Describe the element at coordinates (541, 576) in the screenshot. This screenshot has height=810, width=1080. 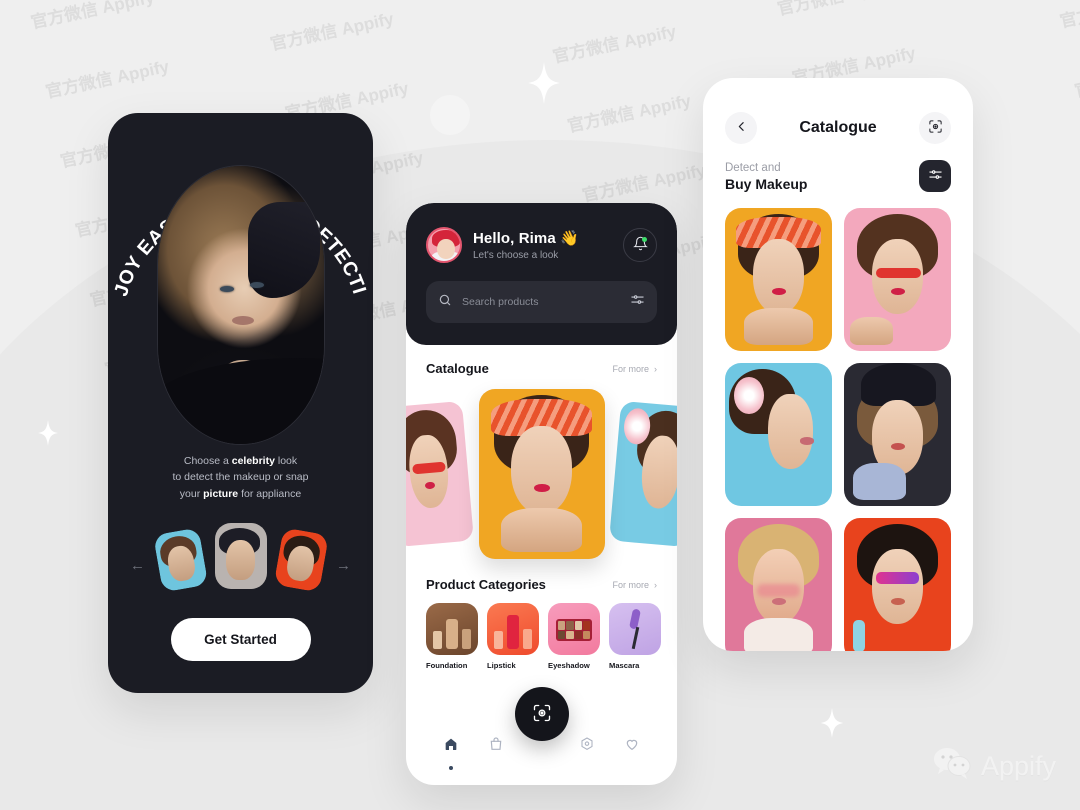
I see `product-categories-header: Product Categories For more ›` at that location.